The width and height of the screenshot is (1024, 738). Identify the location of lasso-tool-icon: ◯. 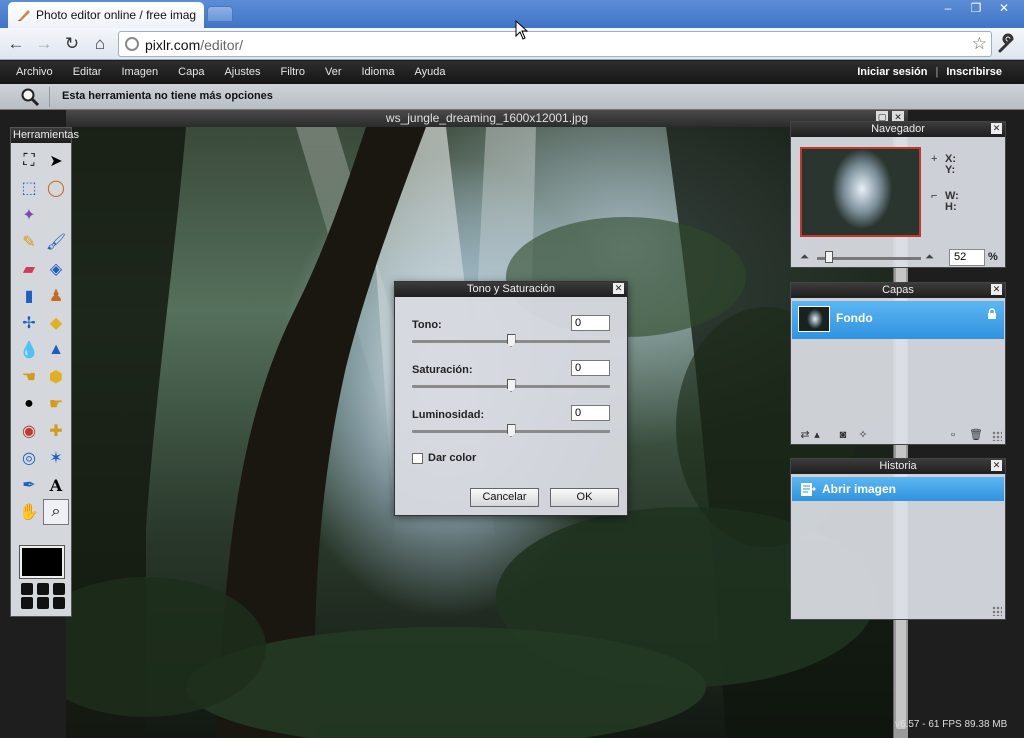
(56, 188).